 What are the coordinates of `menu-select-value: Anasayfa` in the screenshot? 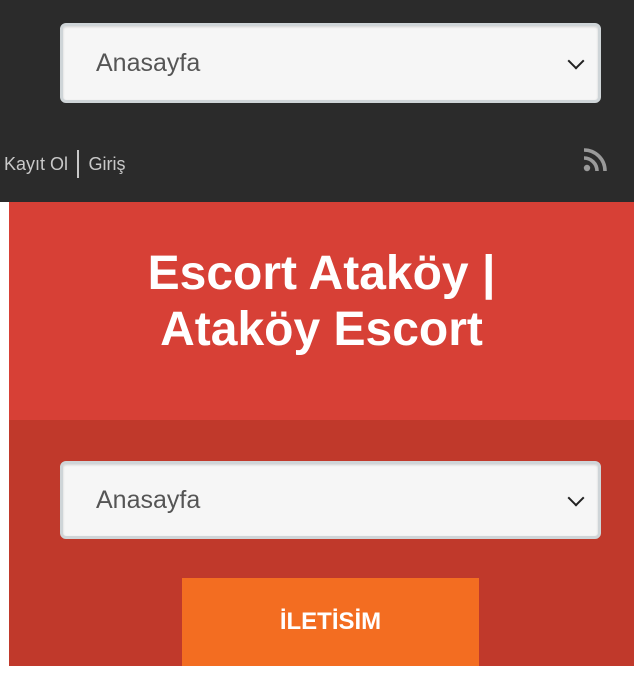 It's located at (148, 499).